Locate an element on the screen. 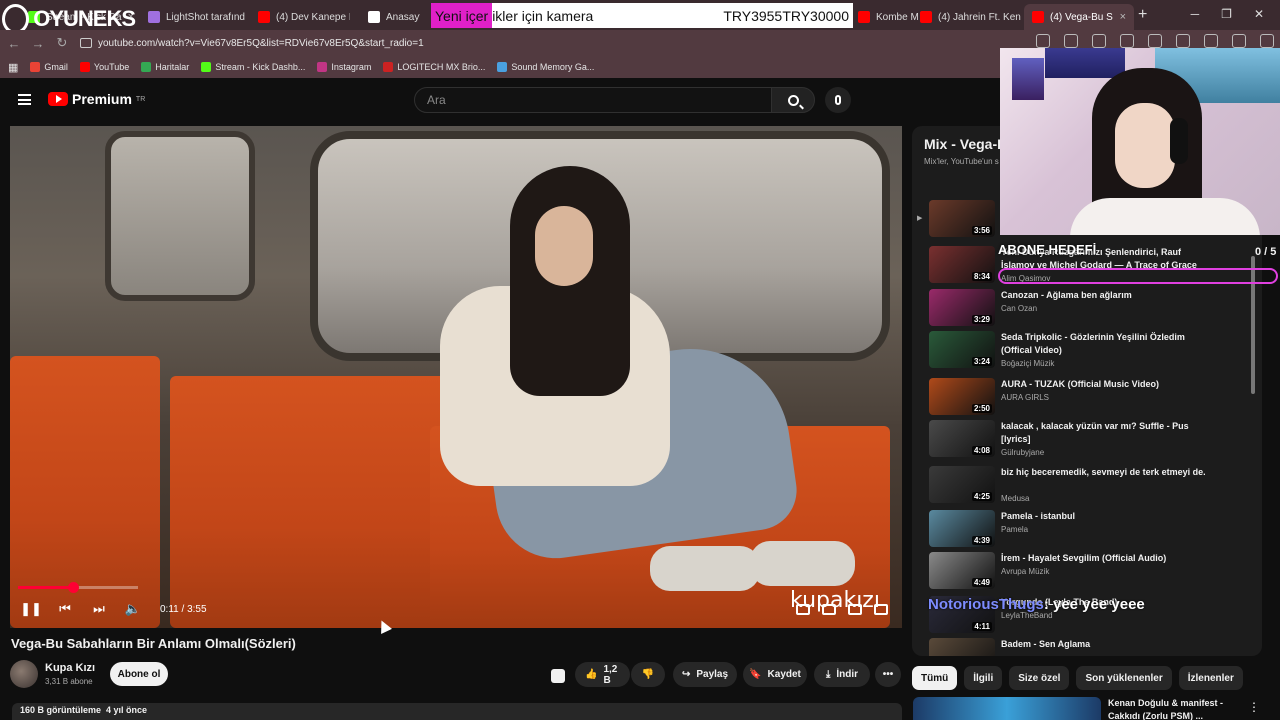 The height and width of the screenshot is (720, 1280). playlist-item-title: İrem - Hayalet Sevgilim (Official Audio) is located at coordinates (1103, 558).